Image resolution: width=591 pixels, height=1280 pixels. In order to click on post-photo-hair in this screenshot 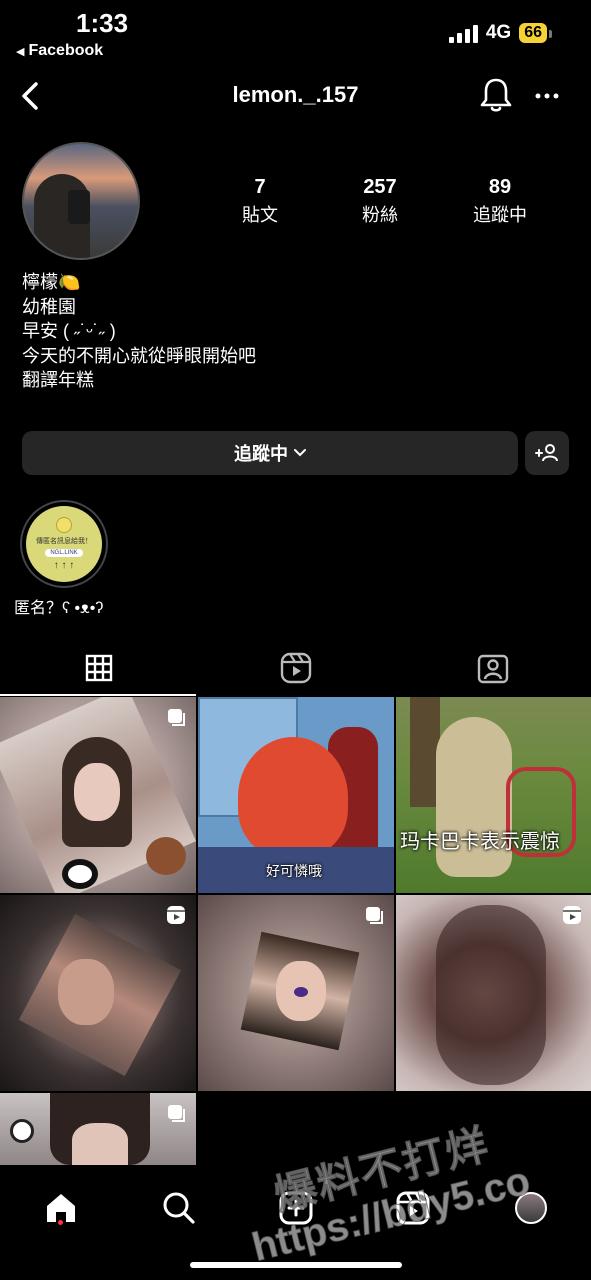, I will do `click(491, 995)`.